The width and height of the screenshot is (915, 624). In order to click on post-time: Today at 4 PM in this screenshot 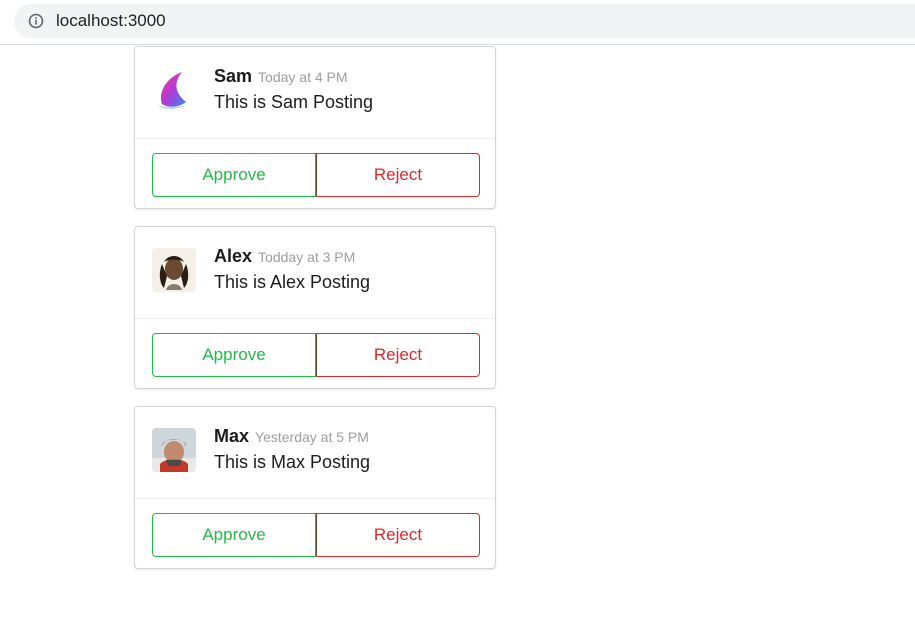, I will do `click(303, 77)`.